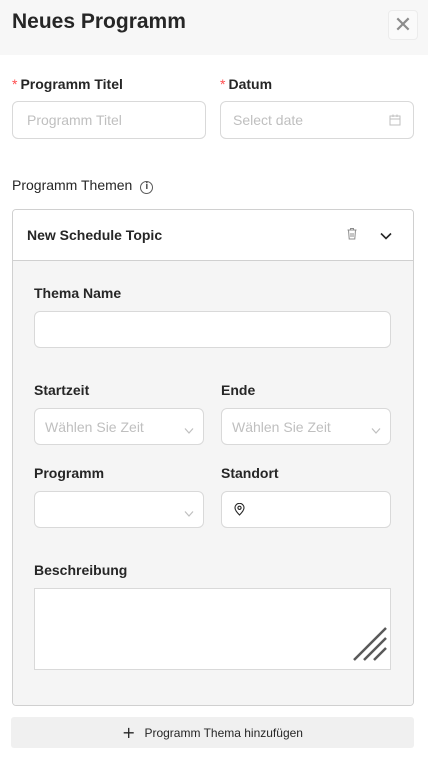  I want to click on date-placeholder: Select date, so click(268, 120).